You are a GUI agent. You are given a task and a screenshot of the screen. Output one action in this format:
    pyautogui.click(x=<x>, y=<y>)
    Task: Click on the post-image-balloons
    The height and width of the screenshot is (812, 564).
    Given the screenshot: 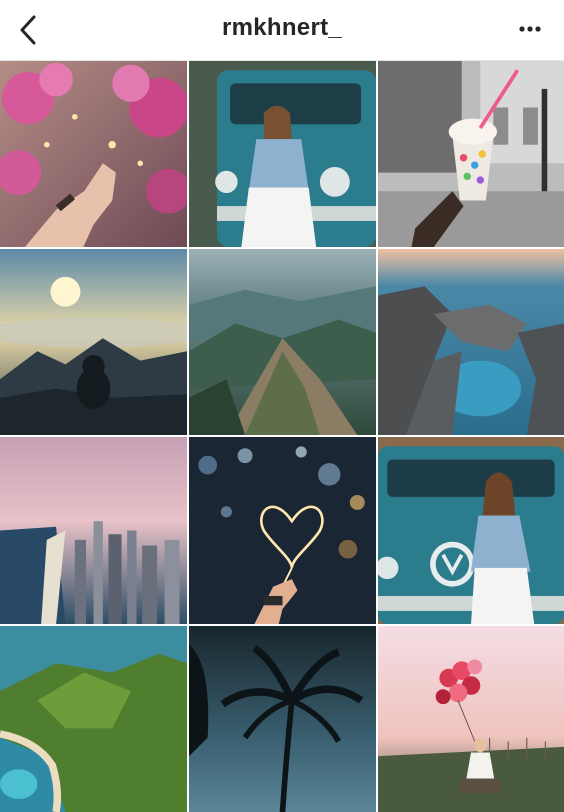 What is the action you would take?
    pyautogui.click(x=471, y=719)
    